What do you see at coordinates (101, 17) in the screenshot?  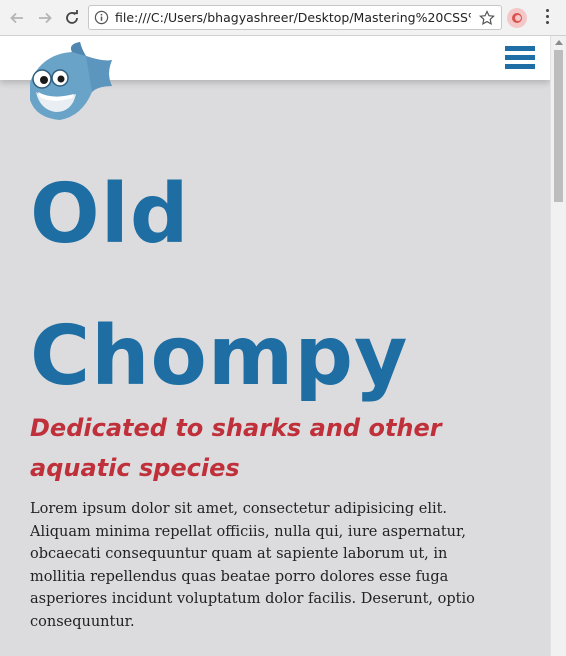 I see `info-icon` at bounding box center [101, 17].